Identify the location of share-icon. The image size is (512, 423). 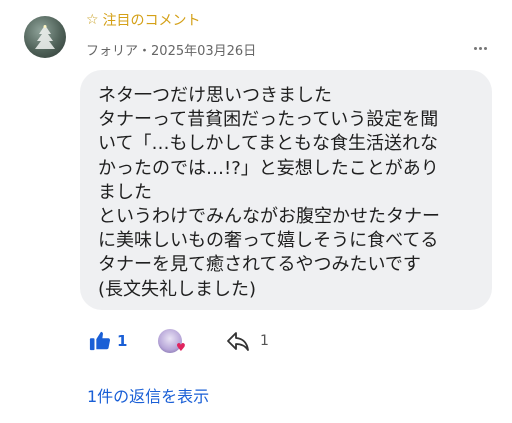
(238, 341).